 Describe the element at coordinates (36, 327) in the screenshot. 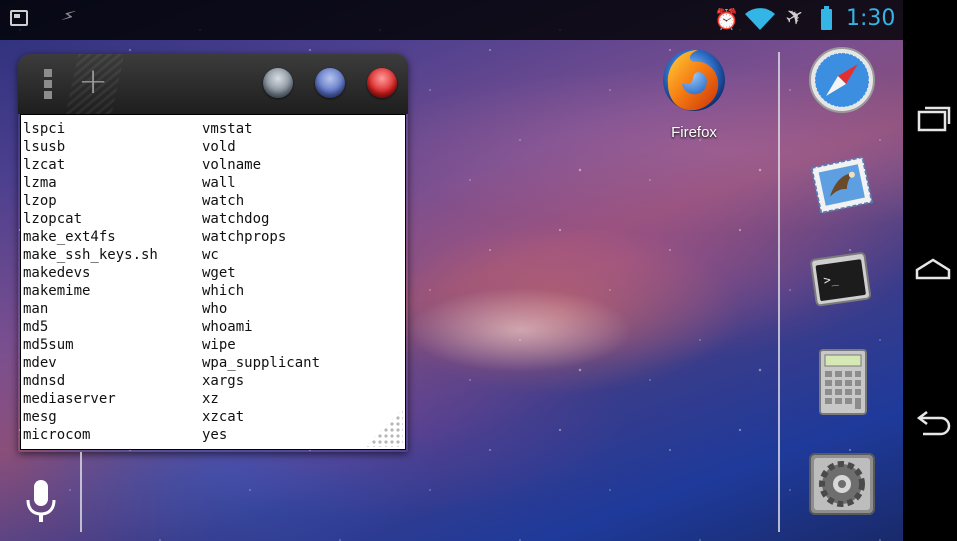

I see `terminal-line: md5` at that location.